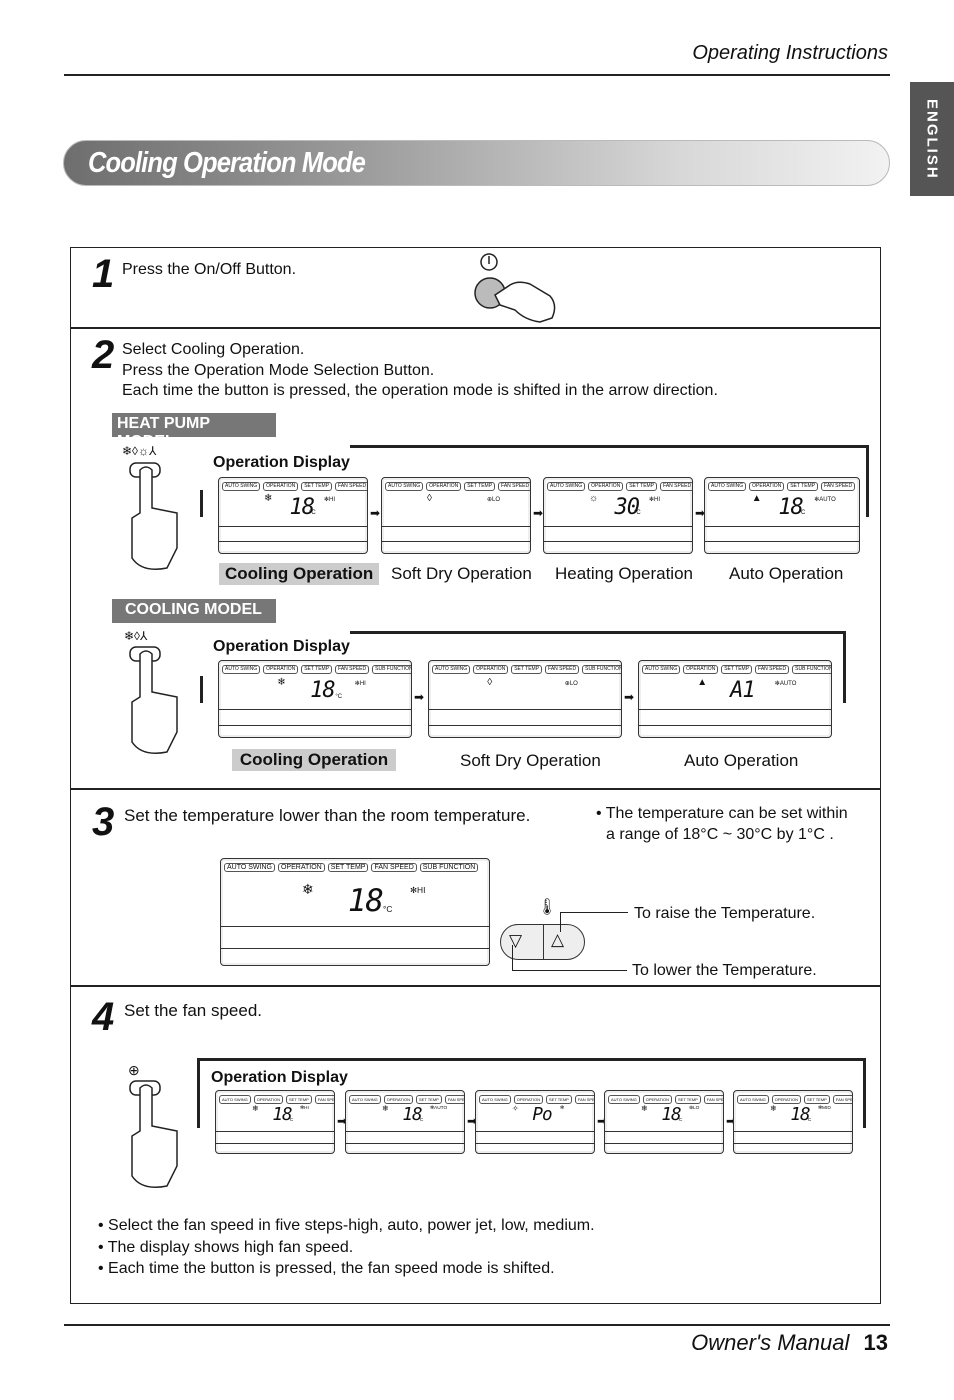 This screenshot has height=1400, width=954. I want to click on power-button-hand-icon, so click(515, 288).